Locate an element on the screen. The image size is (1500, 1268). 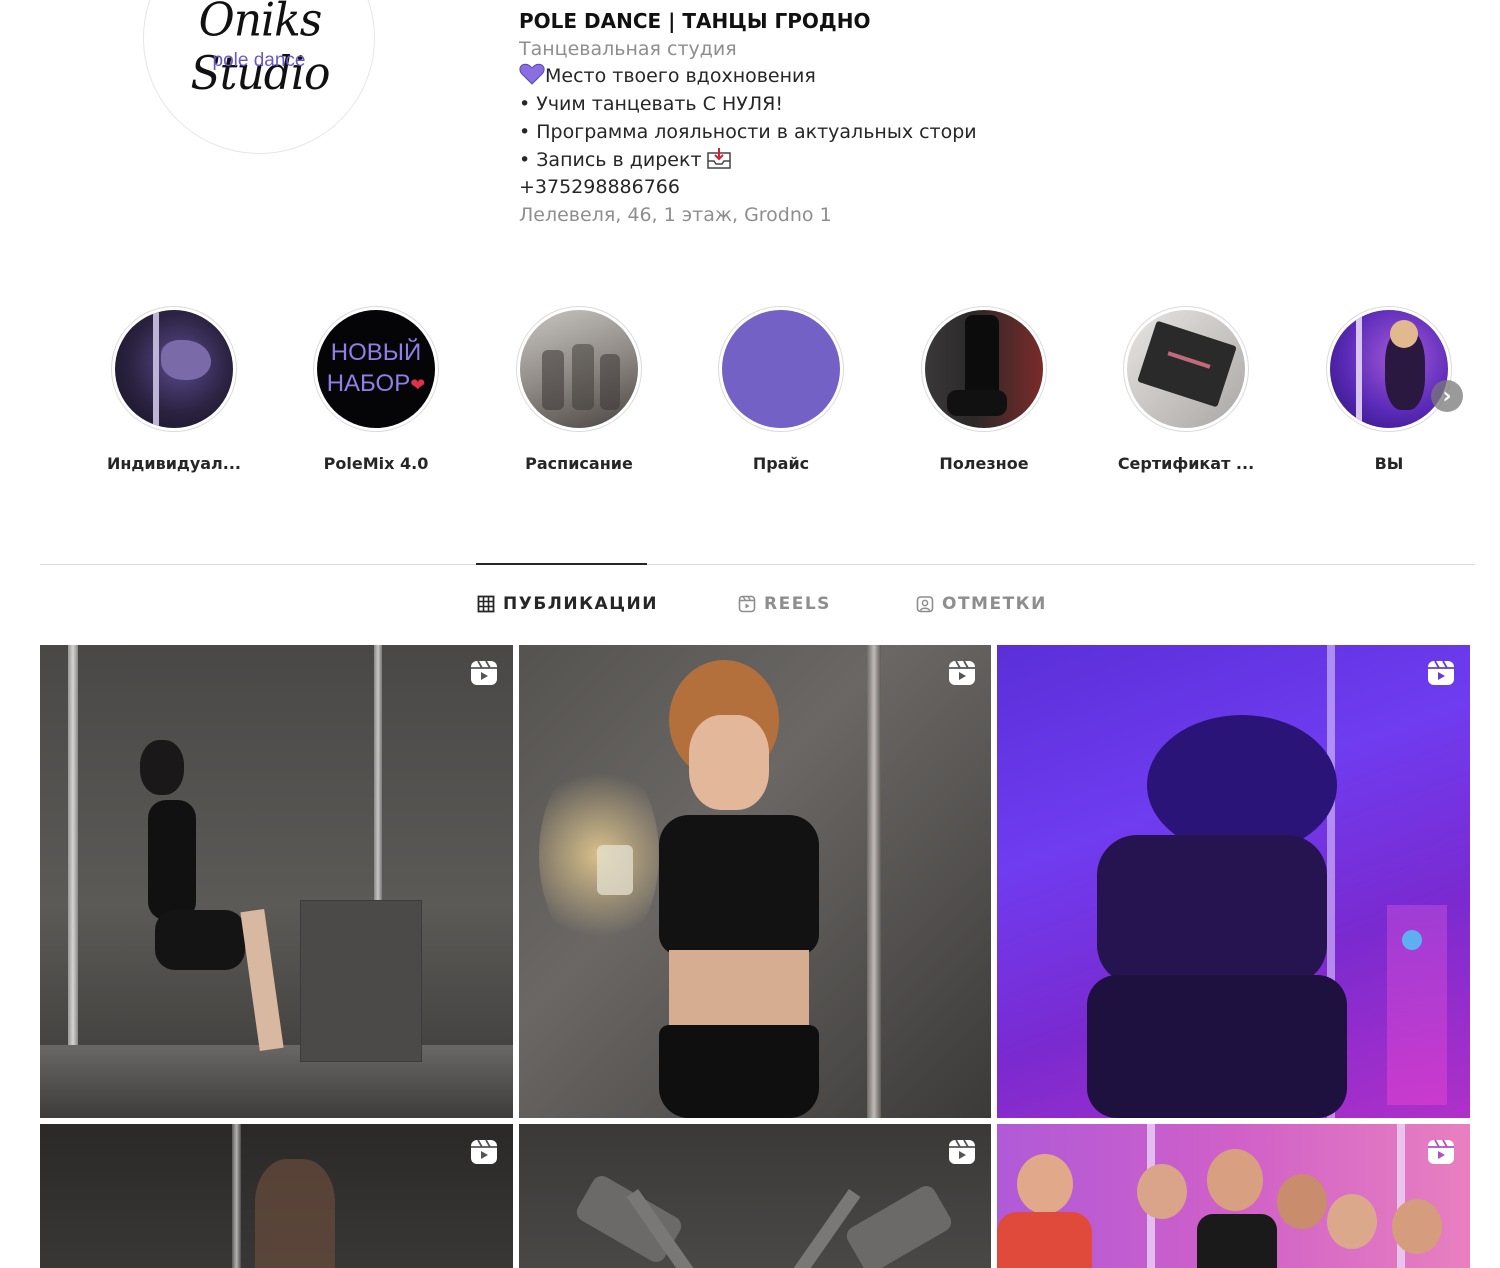
purple-heart-icon is located at coordinates (532, 75).